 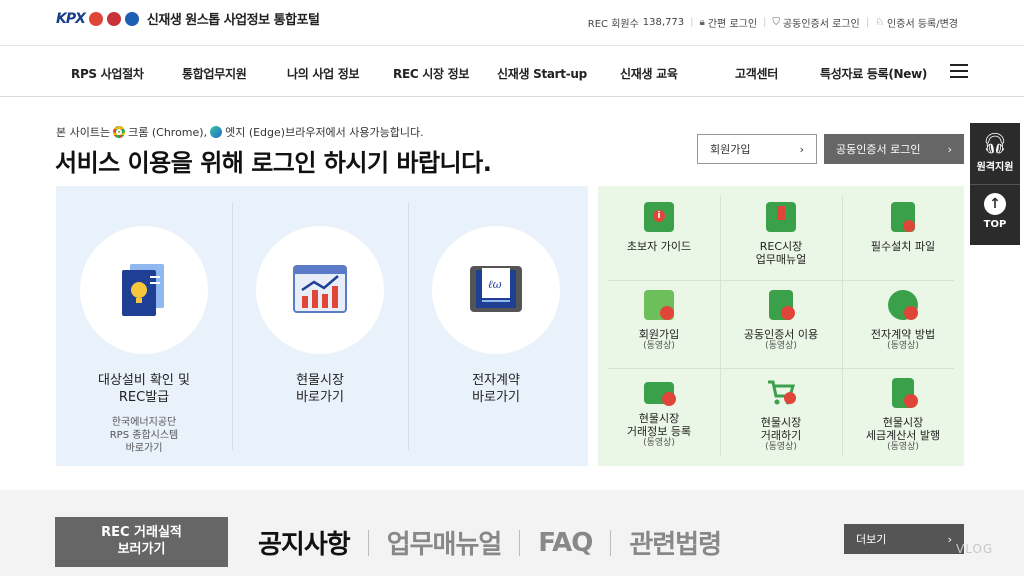 I want to click on member-count-label: REC 회원수, so click(x=613, y=24).